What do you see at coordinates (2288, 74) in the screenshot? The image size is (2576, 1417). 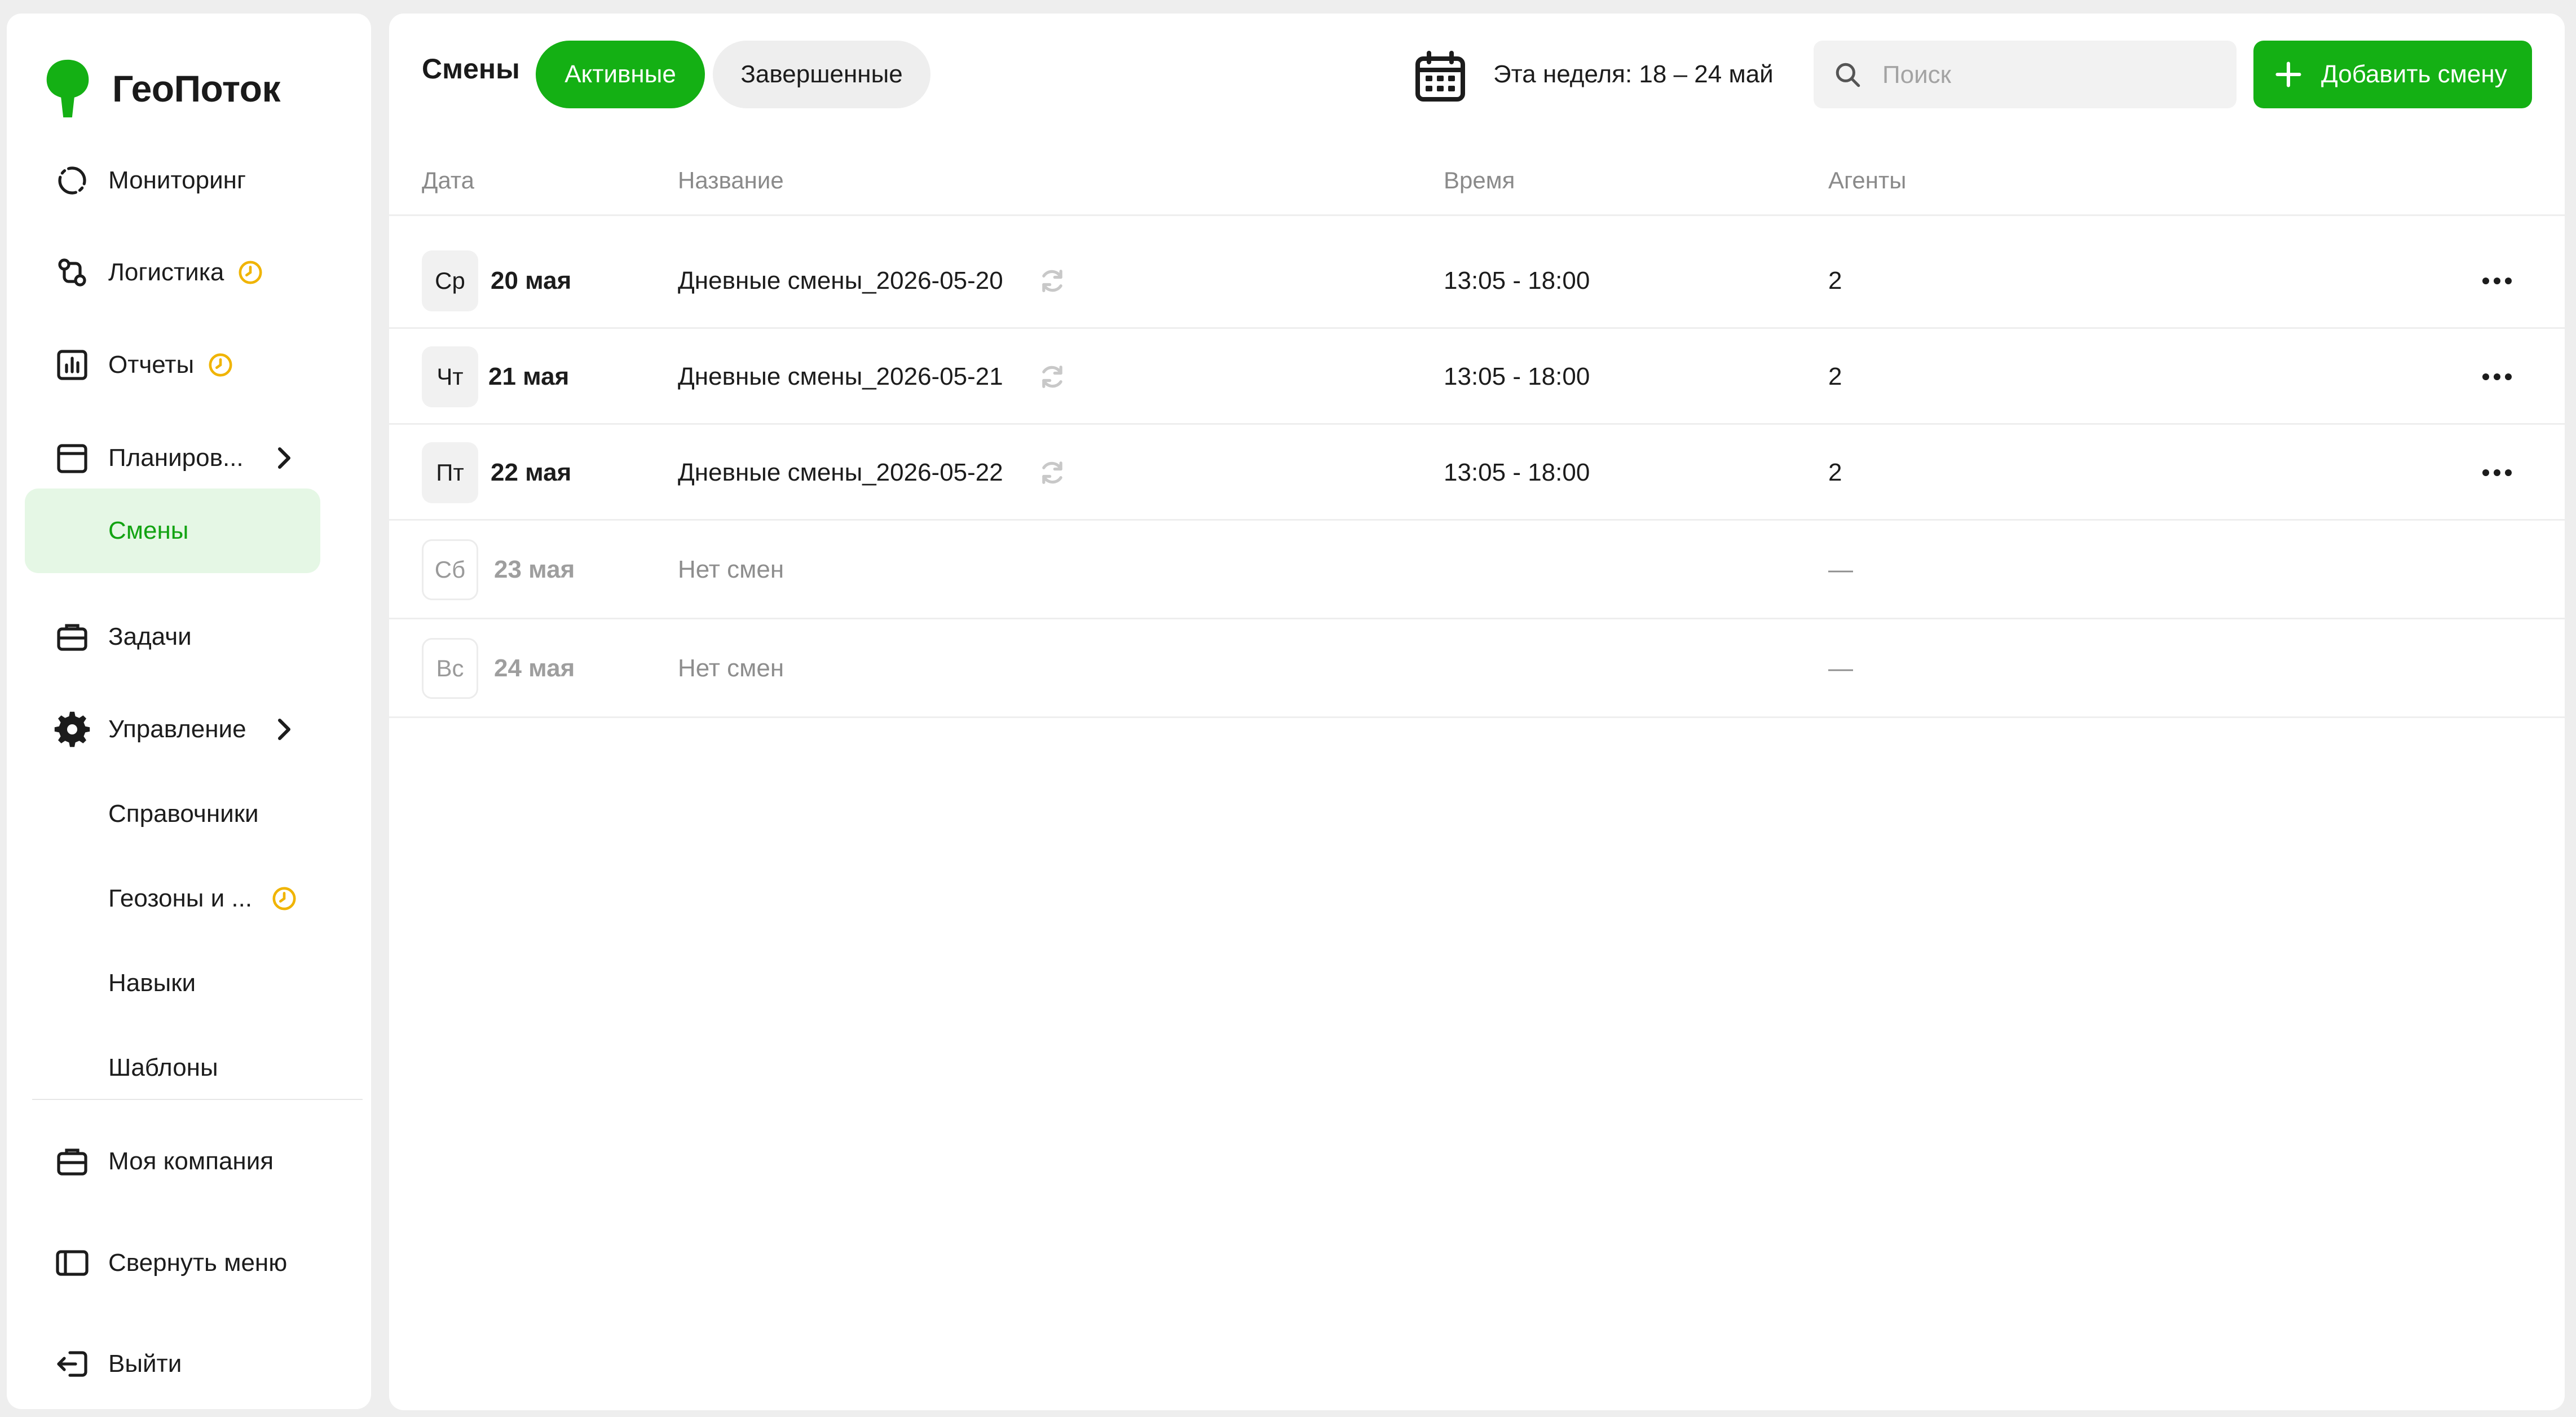 I see `plus-icon` at bounding box center [2288, 74].